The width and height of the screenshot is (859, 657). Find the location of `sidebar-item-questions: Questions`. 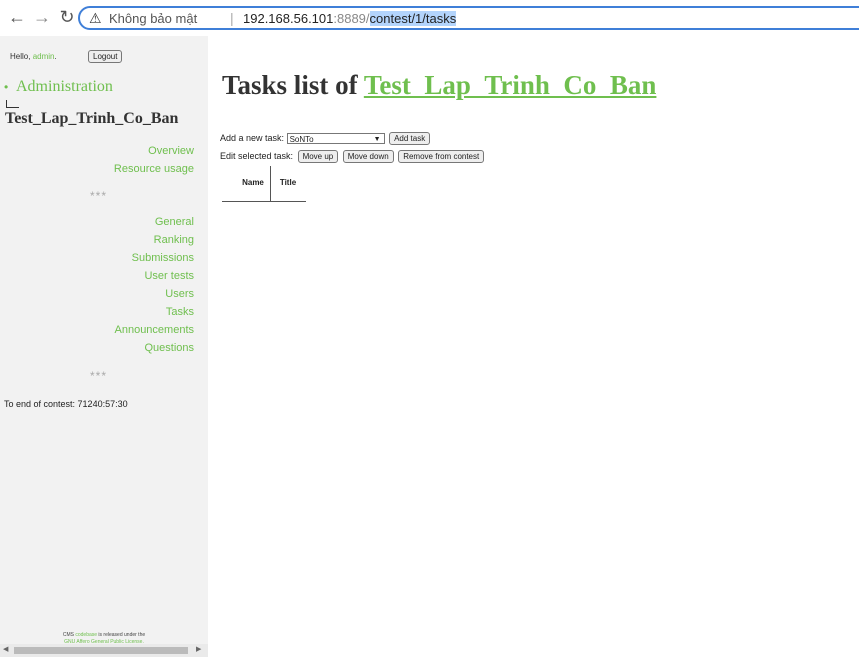

sidebar-item-questions: Questions is located at coordinates (169, 348).